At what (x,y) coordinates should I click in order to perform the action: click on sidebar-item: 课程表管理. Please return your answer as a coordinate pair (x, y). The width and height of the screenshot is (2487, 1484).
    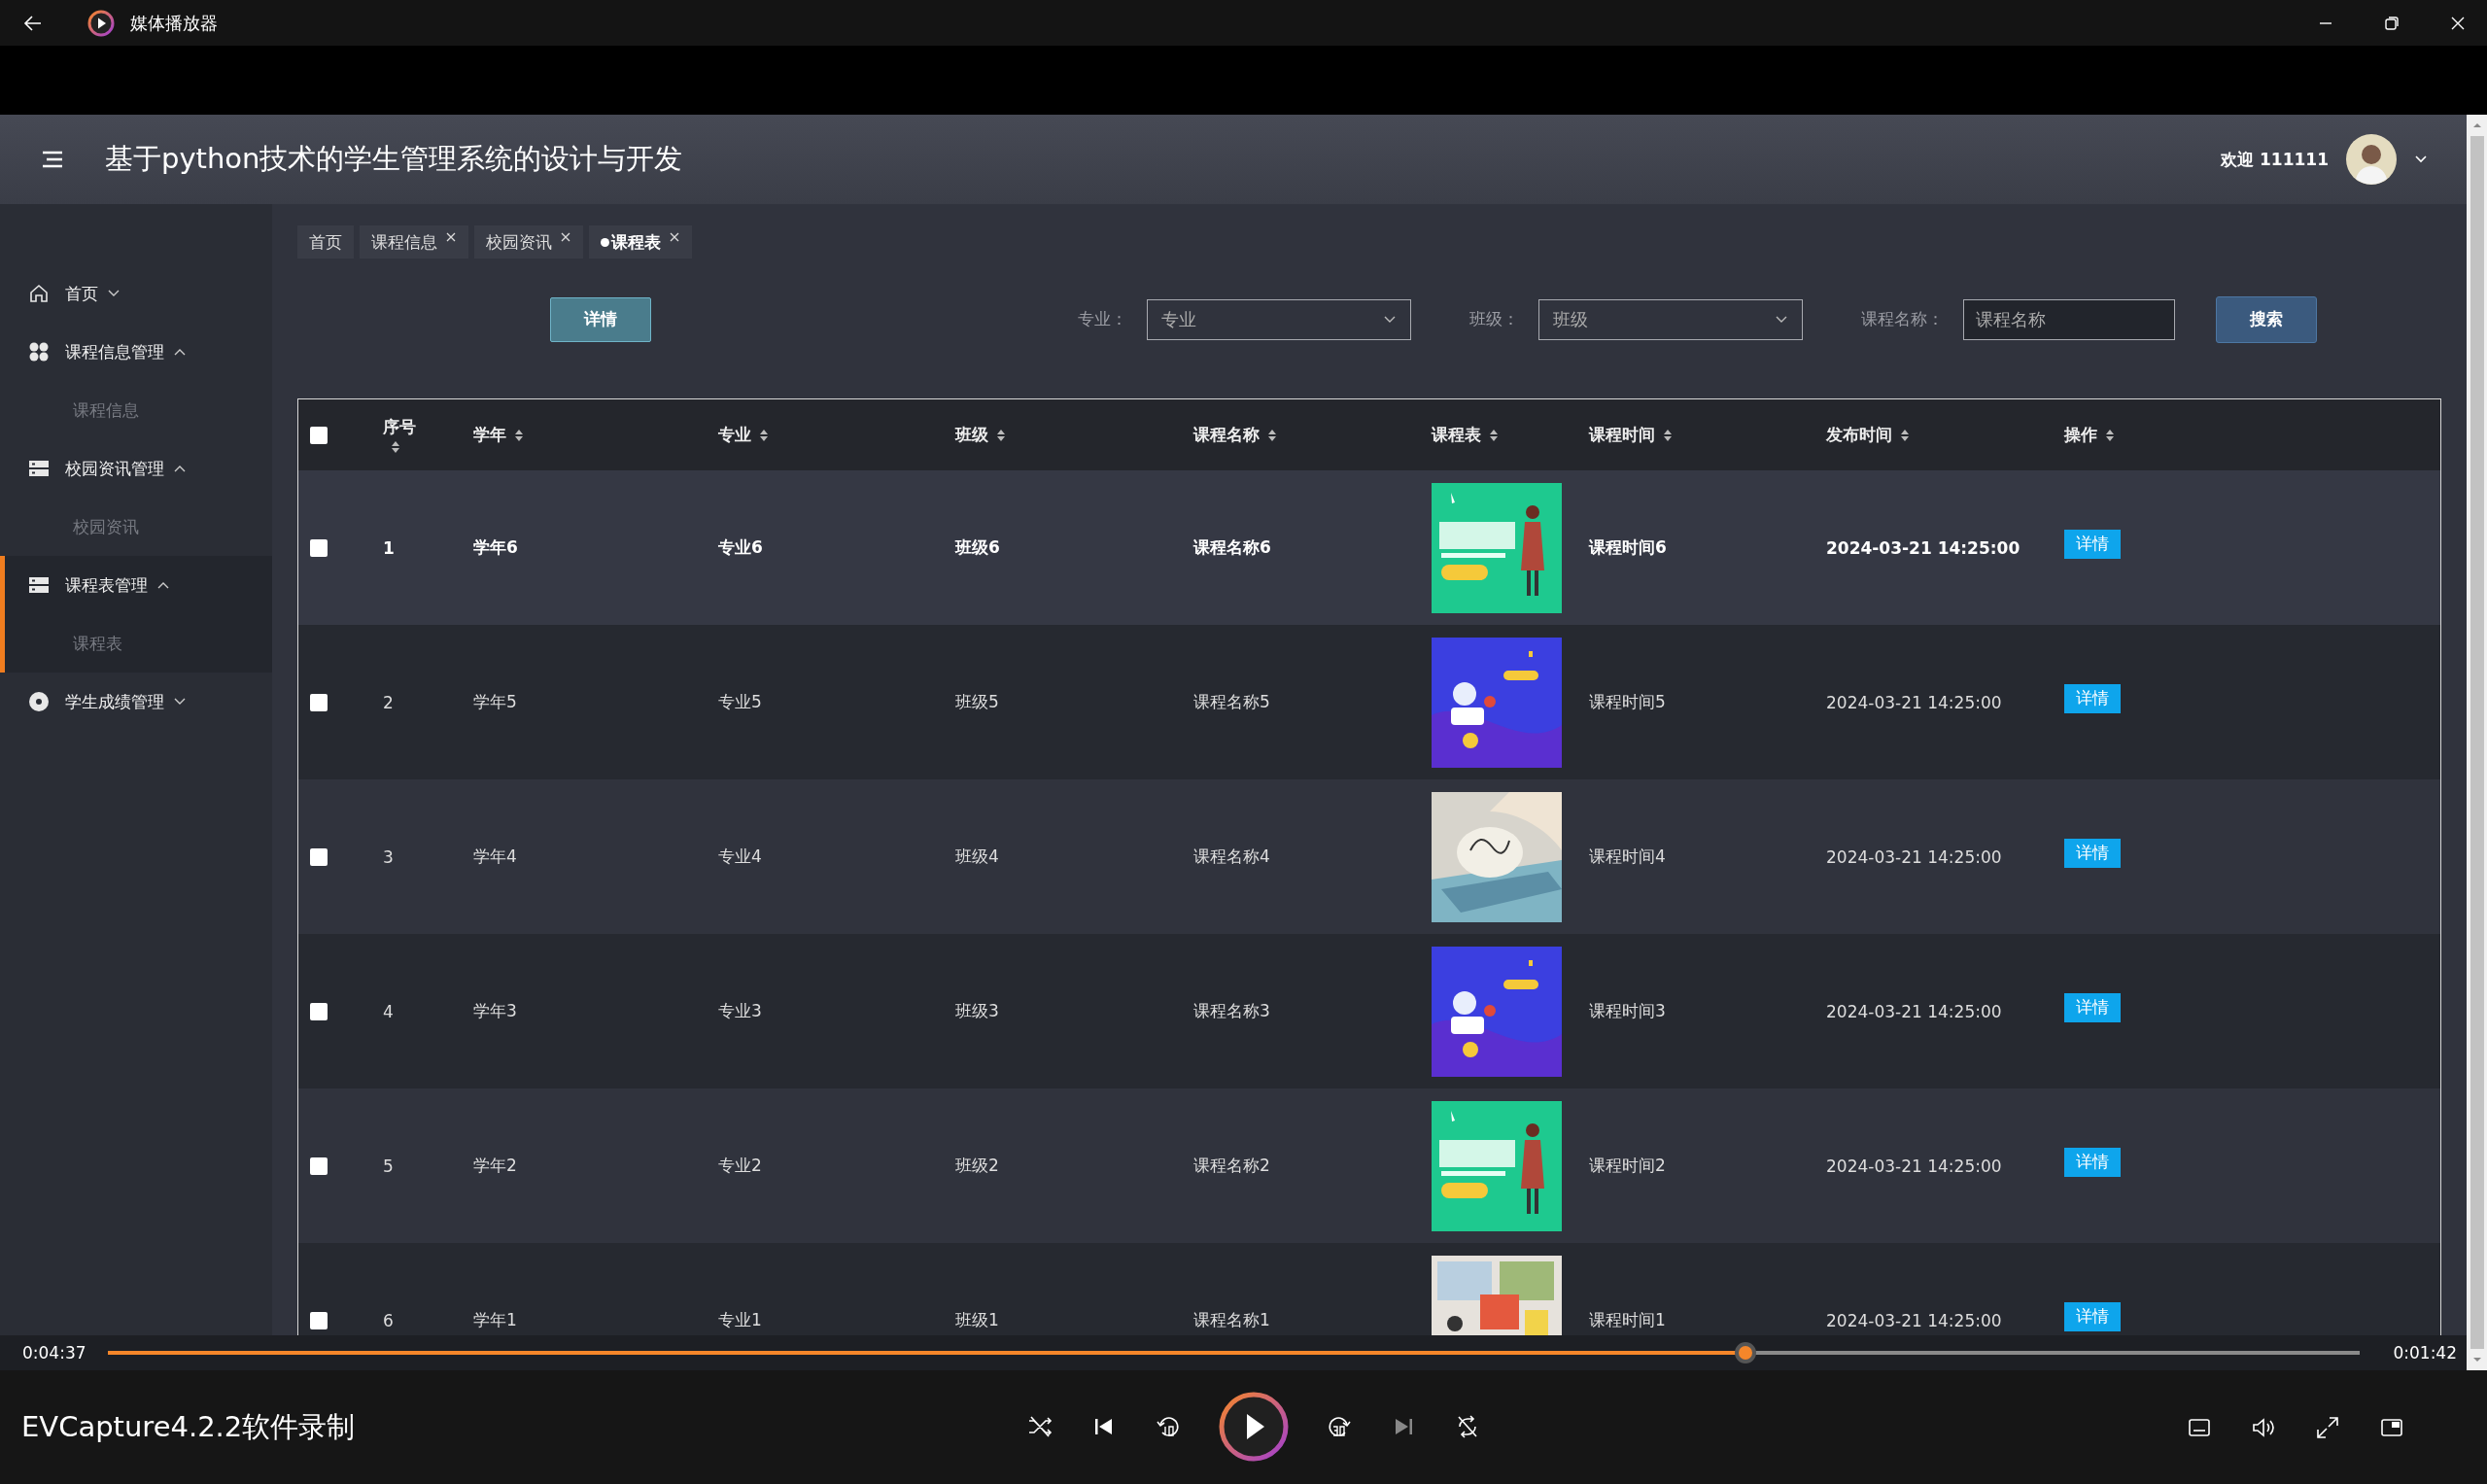
    Looking at the image, I should click on (138, 585).